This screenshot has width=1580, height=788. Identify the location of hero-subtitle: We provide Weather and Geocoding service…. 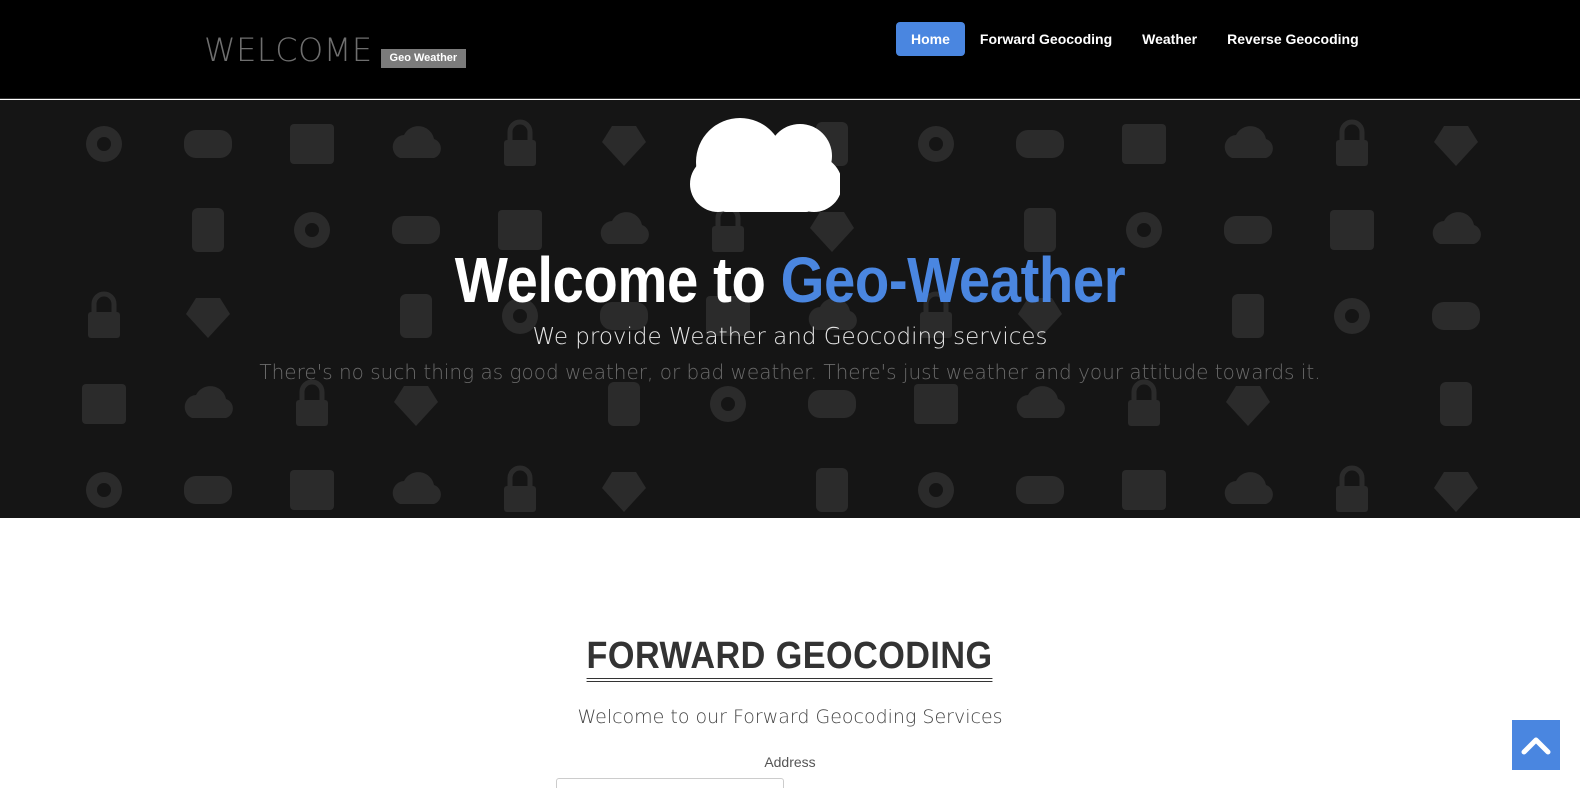
(790, 337).